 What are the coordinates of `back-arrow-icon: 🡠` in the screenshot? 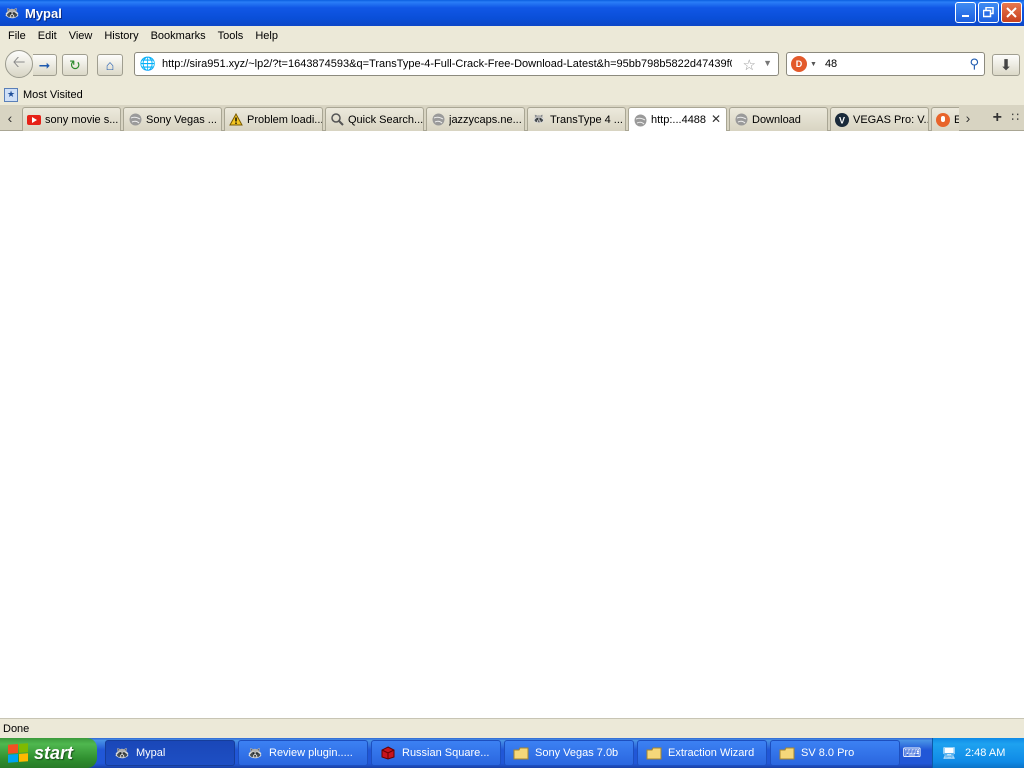 It's located at (19, 62).